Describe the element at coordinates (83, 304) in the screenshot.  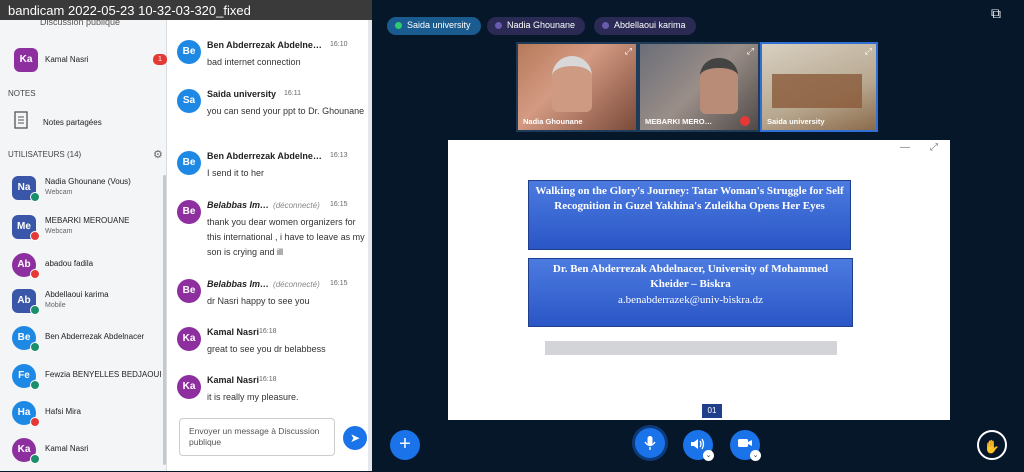
I see `user-list-item: Ab Abdellaoui karima Mobile` at that location.